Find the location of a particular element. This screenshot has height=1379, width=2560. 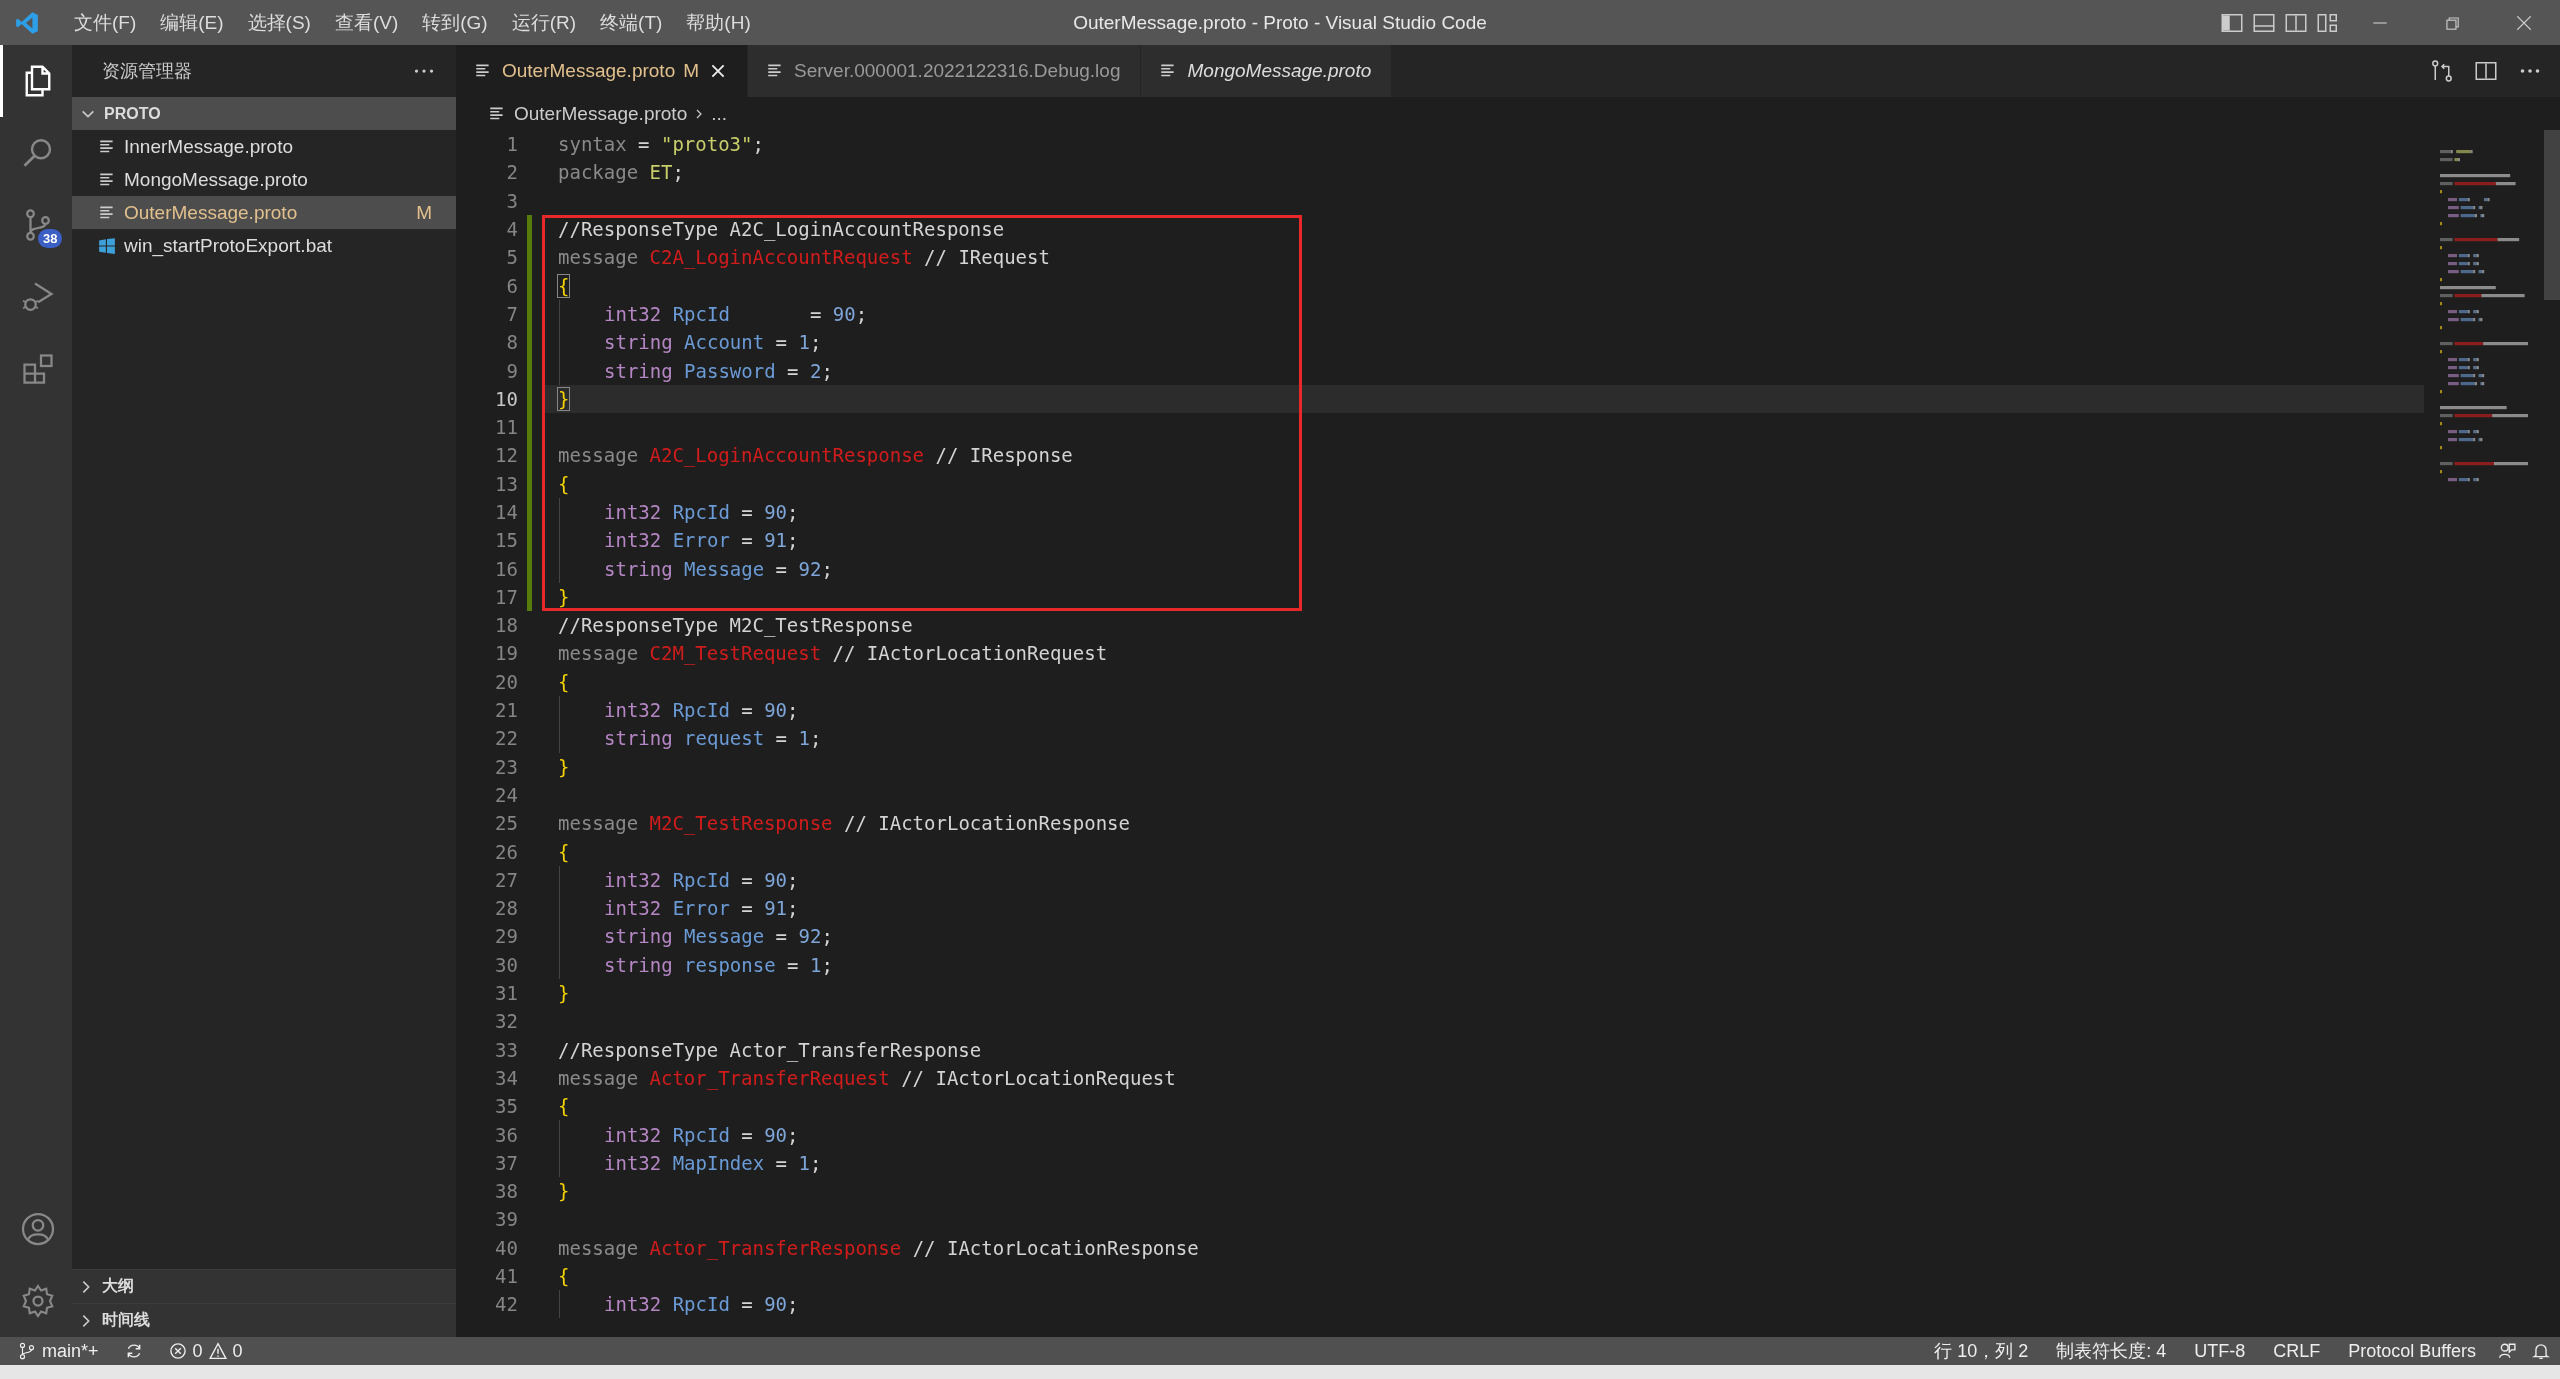

line-number: 41 is located at coordinates (506, 1276).